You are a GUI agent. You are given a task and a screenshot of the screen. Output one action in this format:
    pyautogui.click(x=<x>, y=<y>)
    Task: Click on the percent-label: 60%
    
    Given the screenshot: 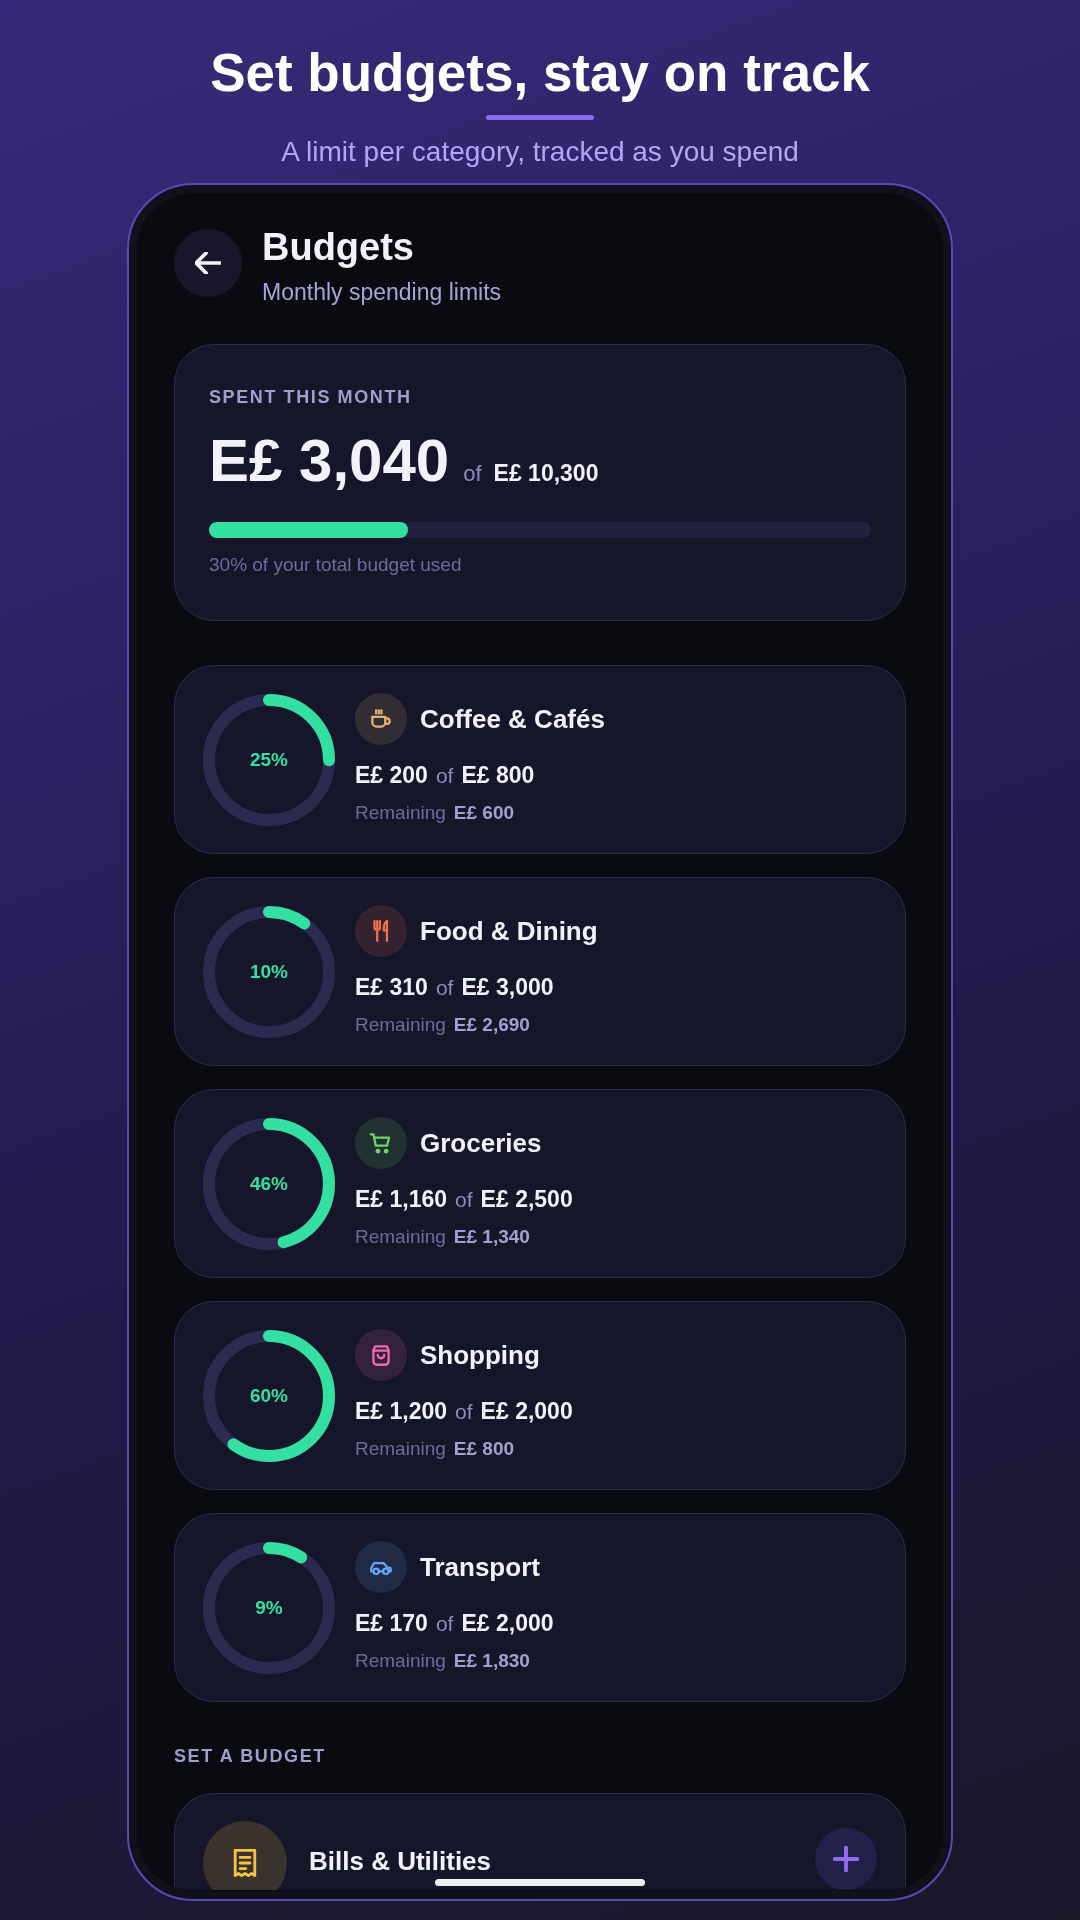 What is the action you would take?
    pyautogui.click(x=269, y=1395)
    